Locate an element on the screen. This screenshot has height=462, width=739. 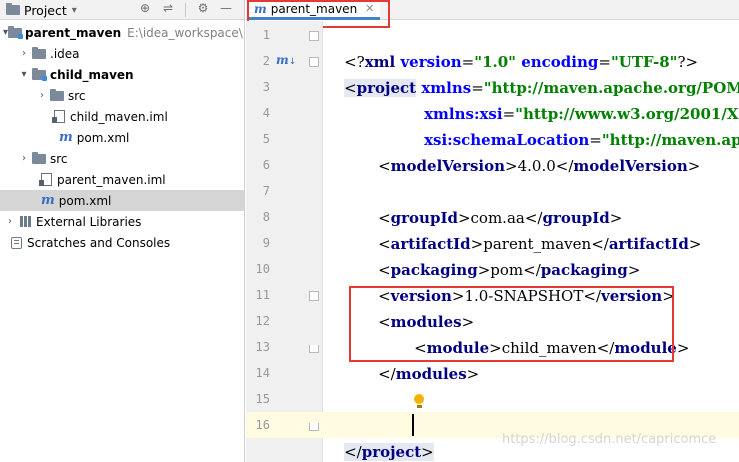
watermark: https://blog.csdn.net/capricomce is located at coordinates (609, 439).